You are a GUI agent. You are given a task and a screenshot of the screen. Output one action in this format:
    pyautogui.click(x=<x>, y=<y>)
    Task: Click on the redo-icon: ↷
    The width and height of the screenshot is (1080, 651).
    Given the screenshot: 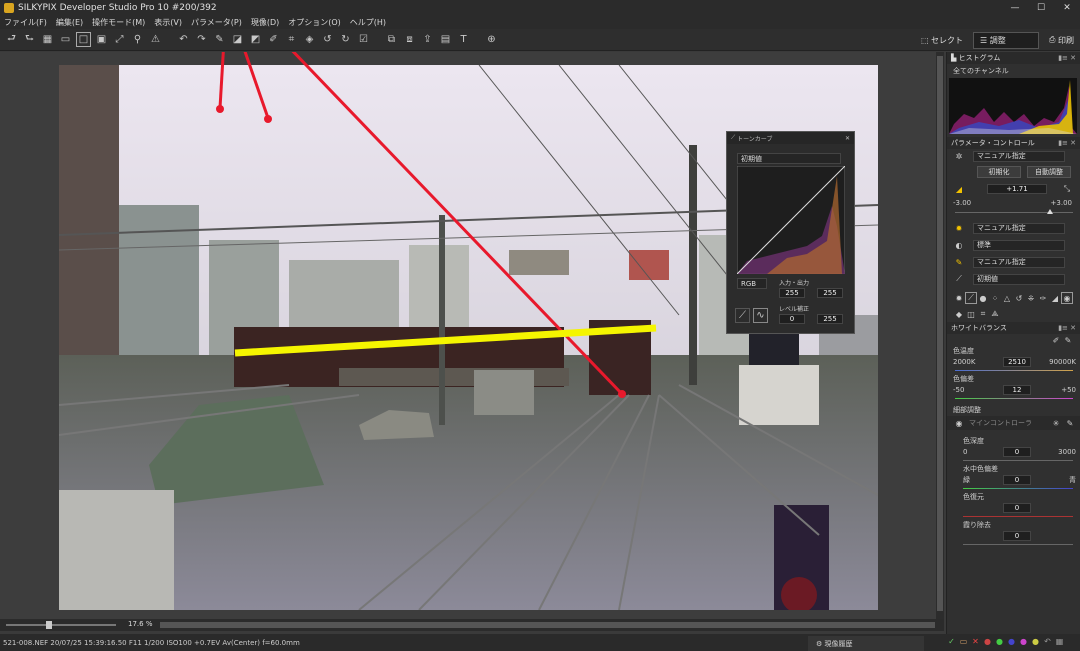 What is the action you would take?
    pyautogui.click(x=201, y=39)
    